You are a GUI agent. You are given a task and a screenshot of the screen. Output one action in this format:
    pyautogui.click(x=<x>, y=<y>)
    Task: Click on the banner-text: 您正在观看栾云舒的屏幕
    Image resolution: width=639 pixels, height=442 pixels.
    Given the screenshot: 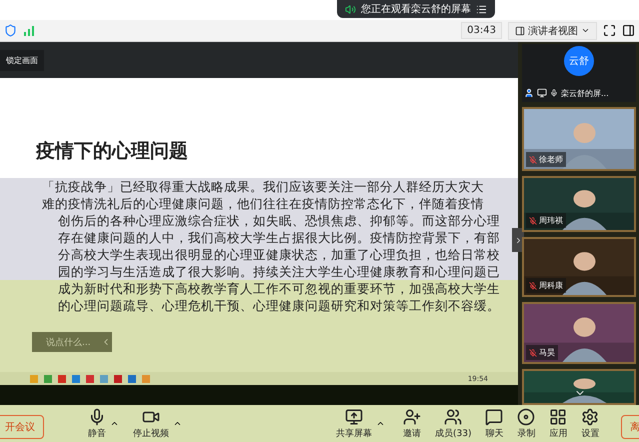 What is the action you would take?
    pyautogui.click(x=416, y=9)
    